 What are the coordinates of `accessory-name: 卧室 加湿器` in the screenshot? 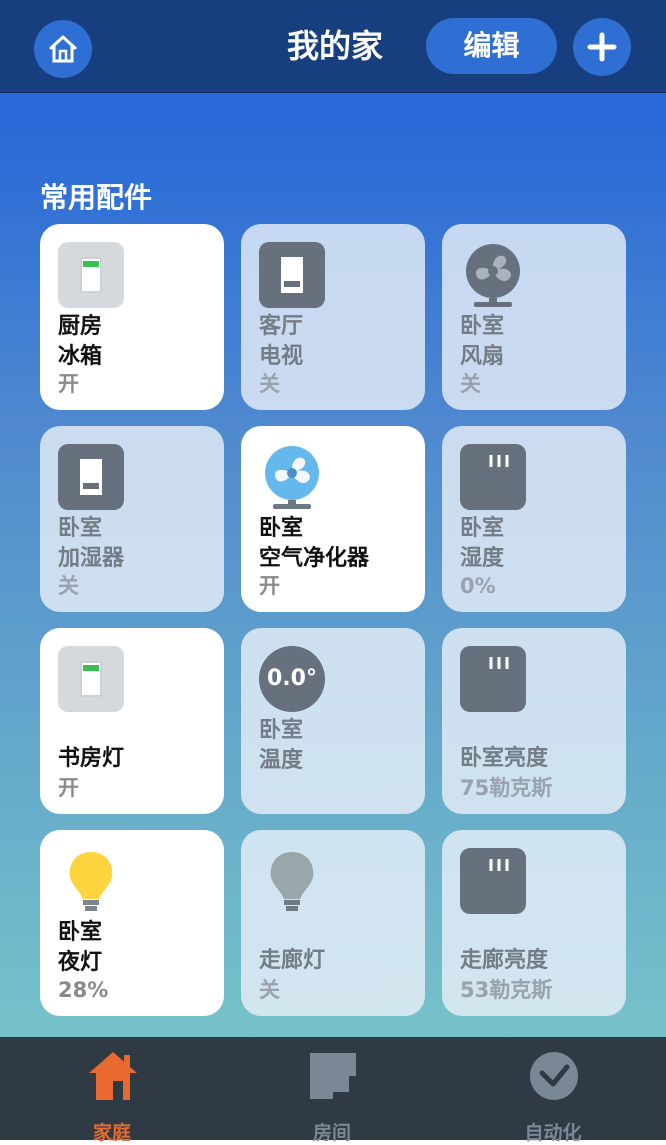 It's located at (91, 543).